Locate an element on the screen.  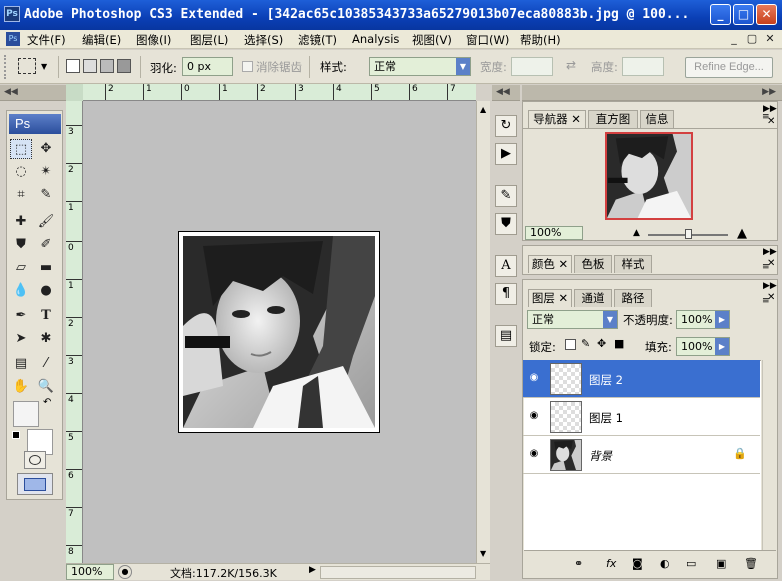
doc-restore-button: ▢ is located at coordinates (752, 39).